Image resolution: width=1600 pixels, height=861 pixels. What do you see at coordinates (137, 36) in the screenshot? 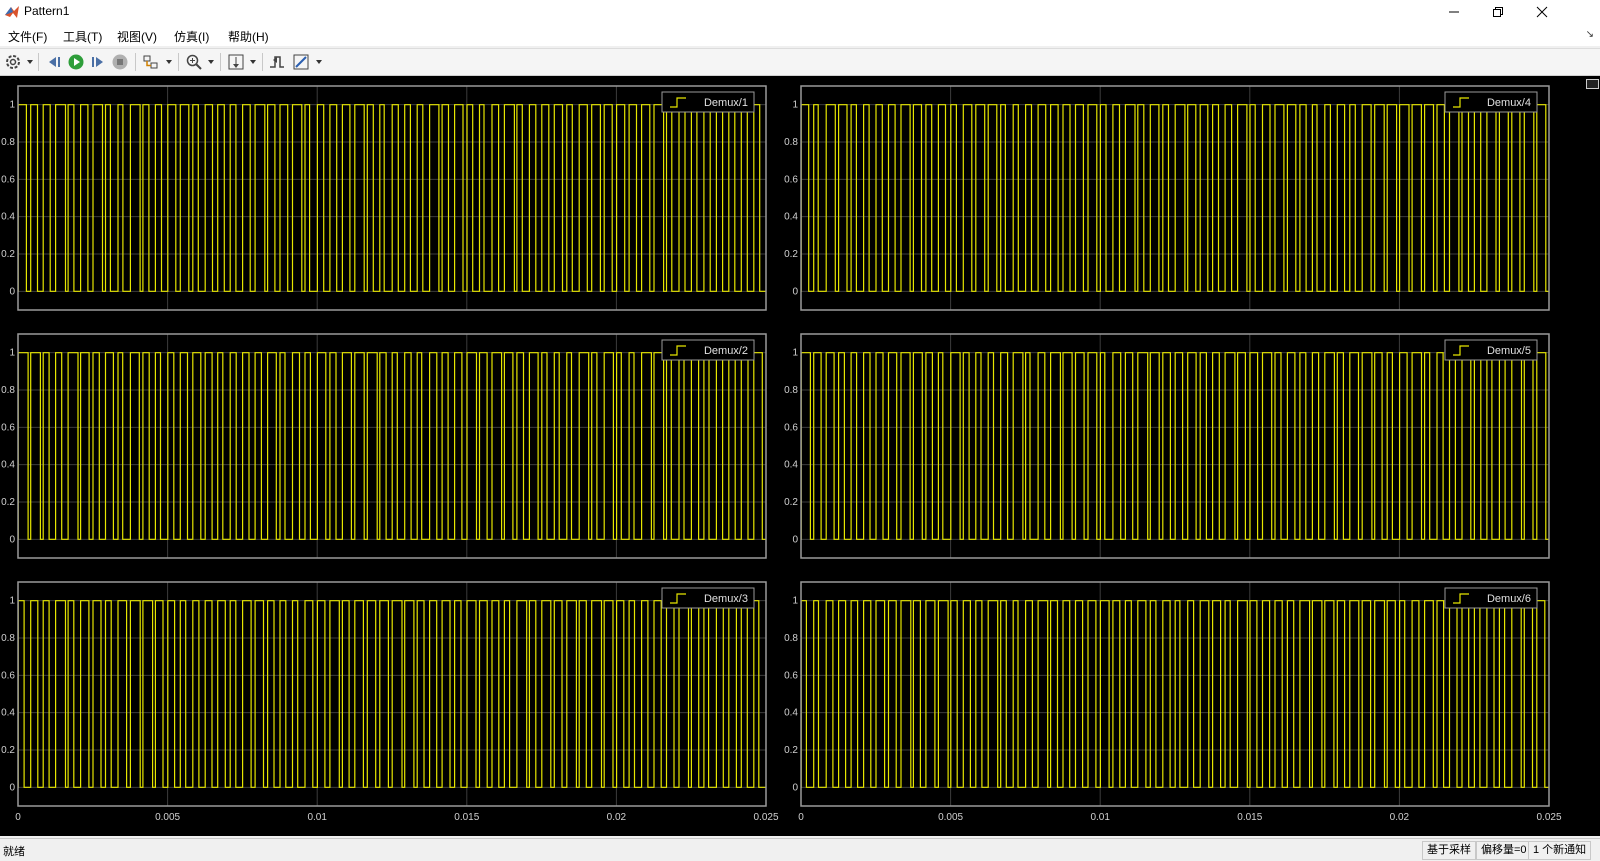
I see `menu-view: 视图(V)` at bounding box center [137, 36].